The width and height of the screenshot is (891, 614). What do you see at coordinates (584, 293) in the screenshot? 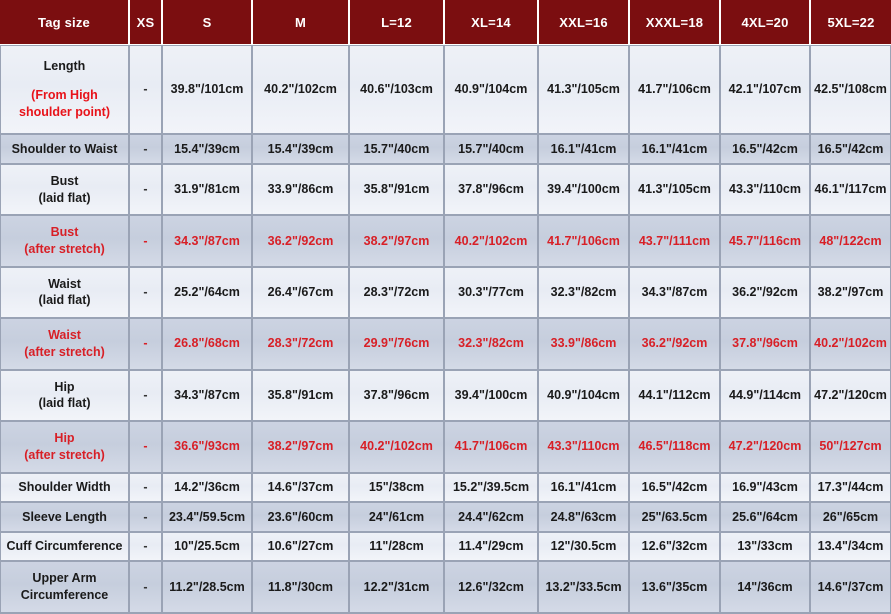
I see `cell-xxl: 32.3"/82cm` at bounding box center [584, 293].